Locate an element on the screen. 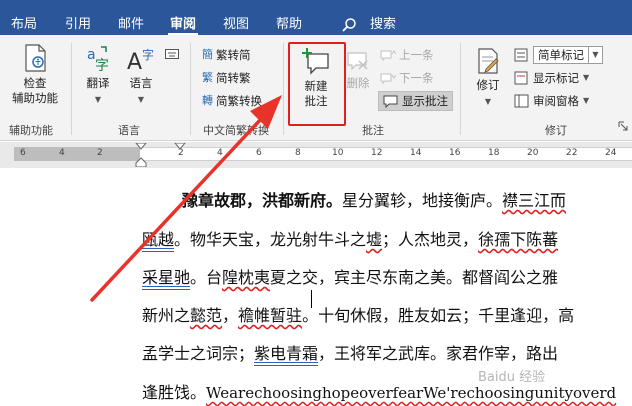  next-comment-button: 下一条 is located at coordinates (407, 78).